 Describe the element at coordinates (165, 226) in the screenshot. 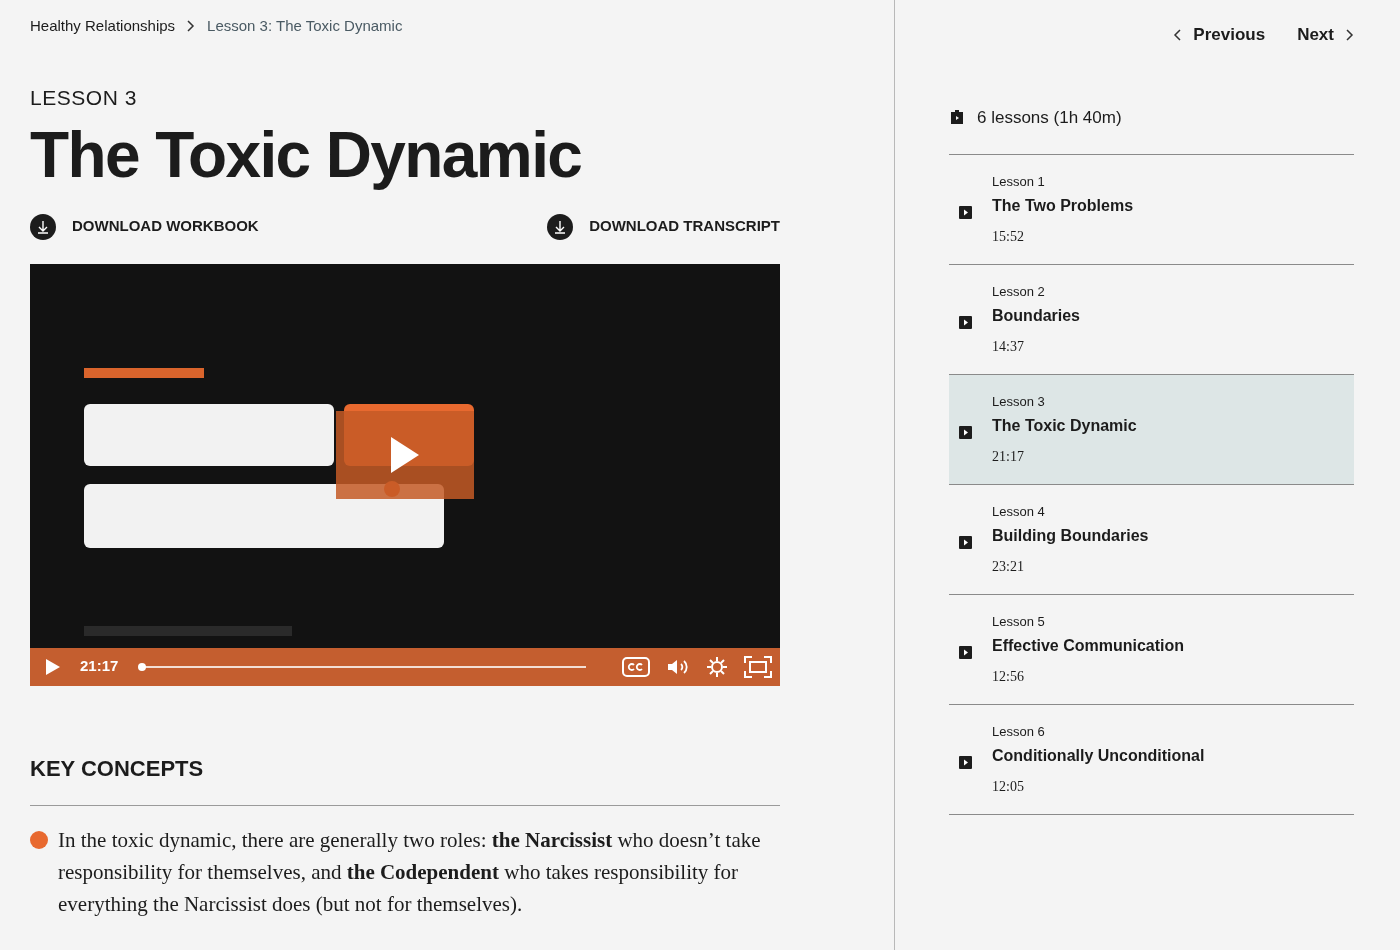

I see `download-link: DOWNLOAD WORKBOOK` at that location.